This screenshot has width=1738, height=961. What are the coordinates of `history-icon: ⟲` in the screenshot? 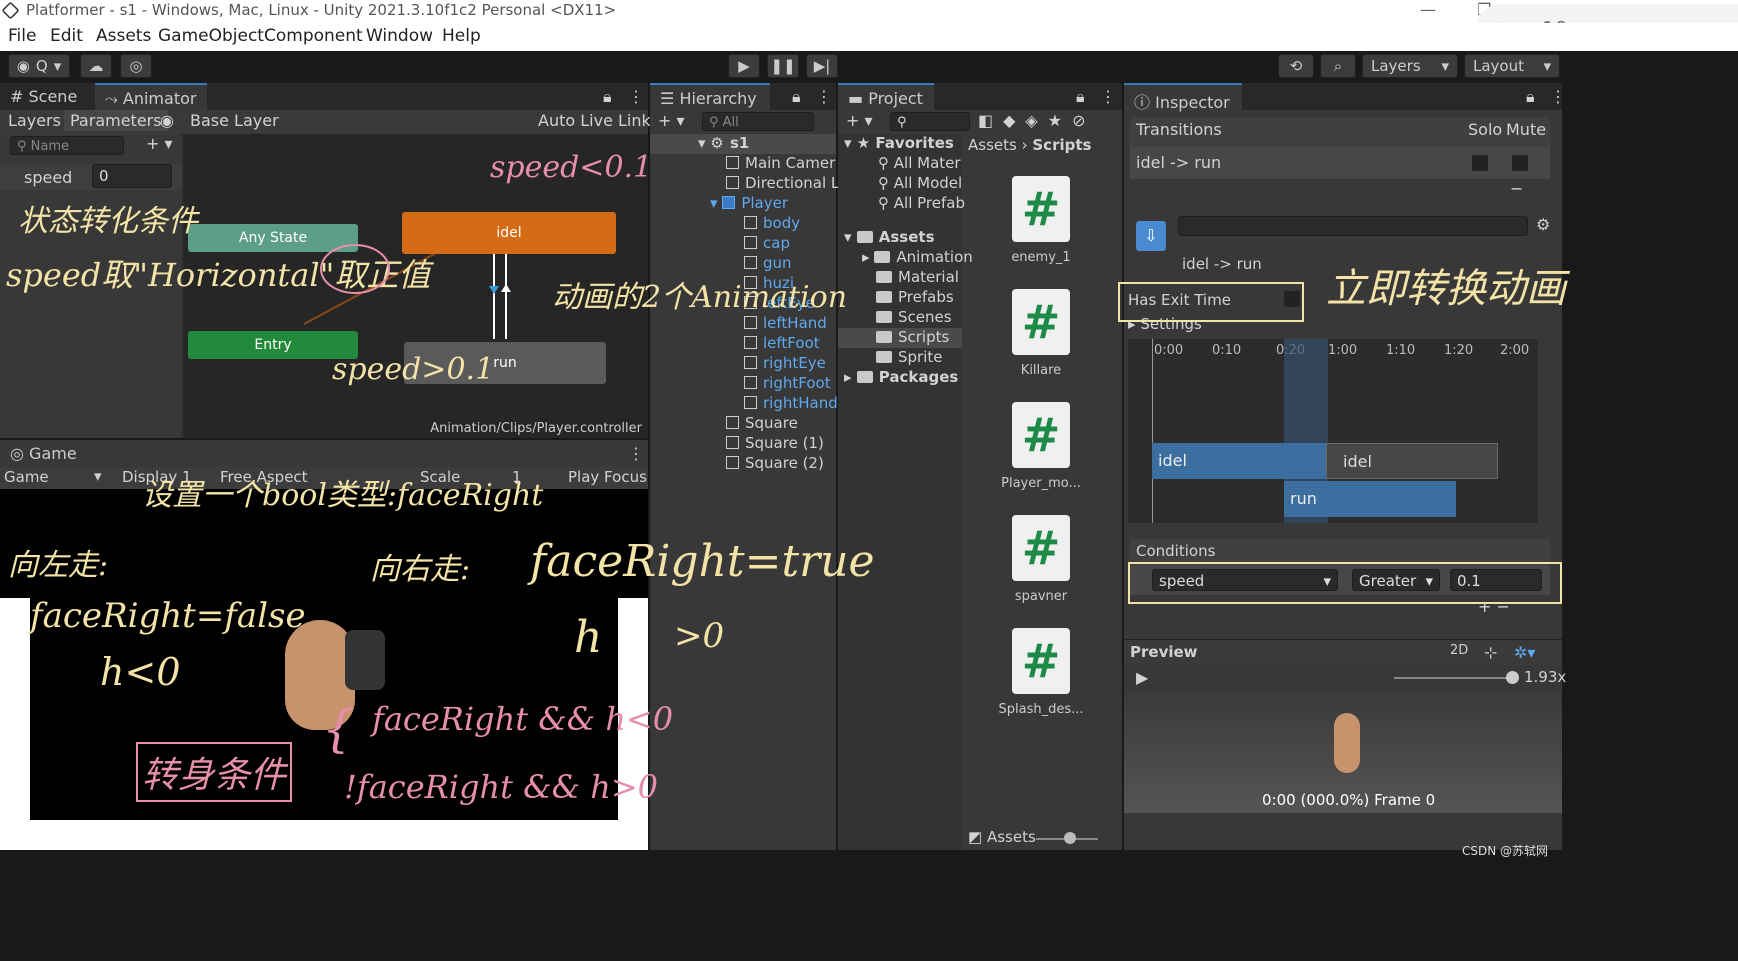 It's located at (1296, 66).